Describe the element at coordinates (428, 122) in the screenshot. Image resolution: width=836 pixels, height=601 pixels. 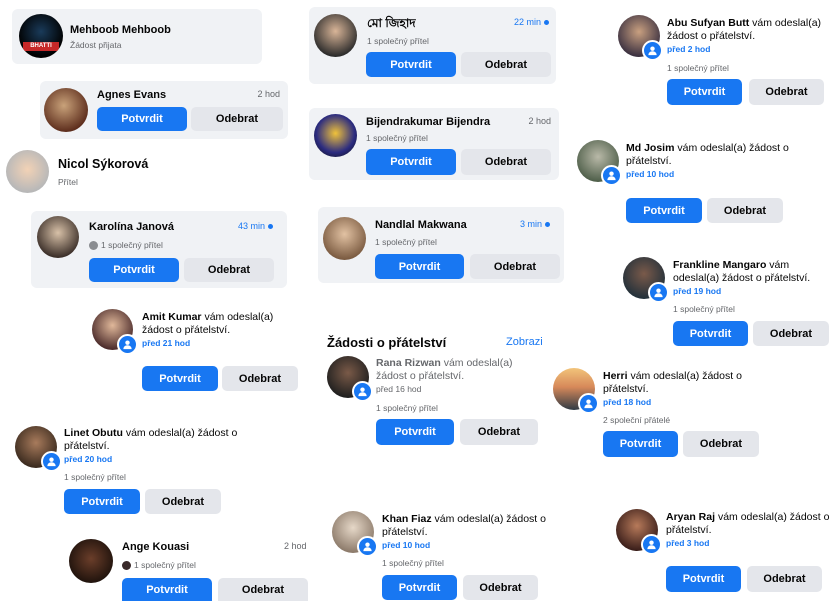
I see `friend-name: Bijendrakumar Bijendra` at that location.